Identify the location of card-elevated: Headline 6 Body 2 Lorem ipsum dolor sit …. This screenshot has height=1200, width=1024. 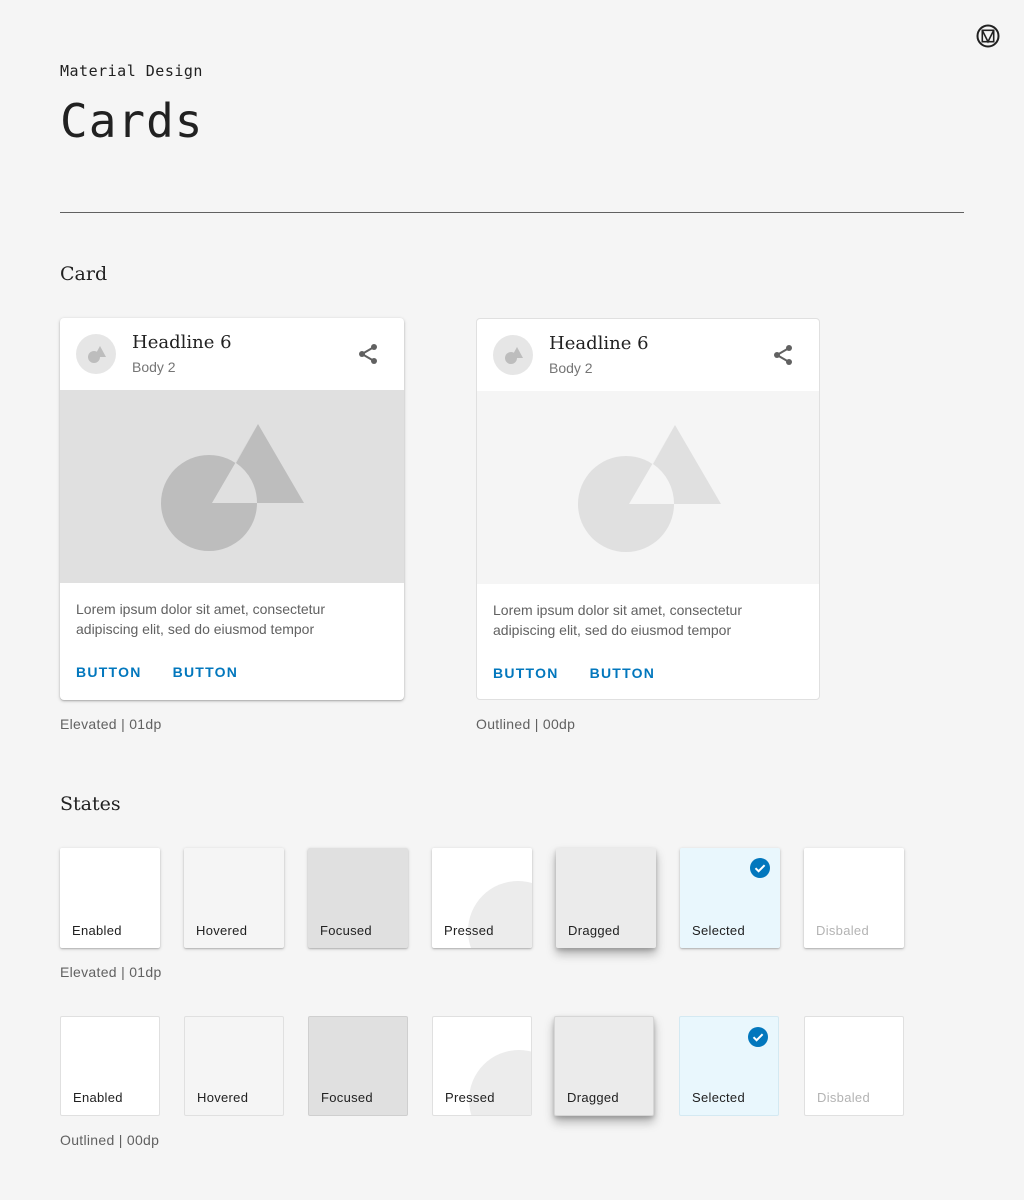
(232, 509).